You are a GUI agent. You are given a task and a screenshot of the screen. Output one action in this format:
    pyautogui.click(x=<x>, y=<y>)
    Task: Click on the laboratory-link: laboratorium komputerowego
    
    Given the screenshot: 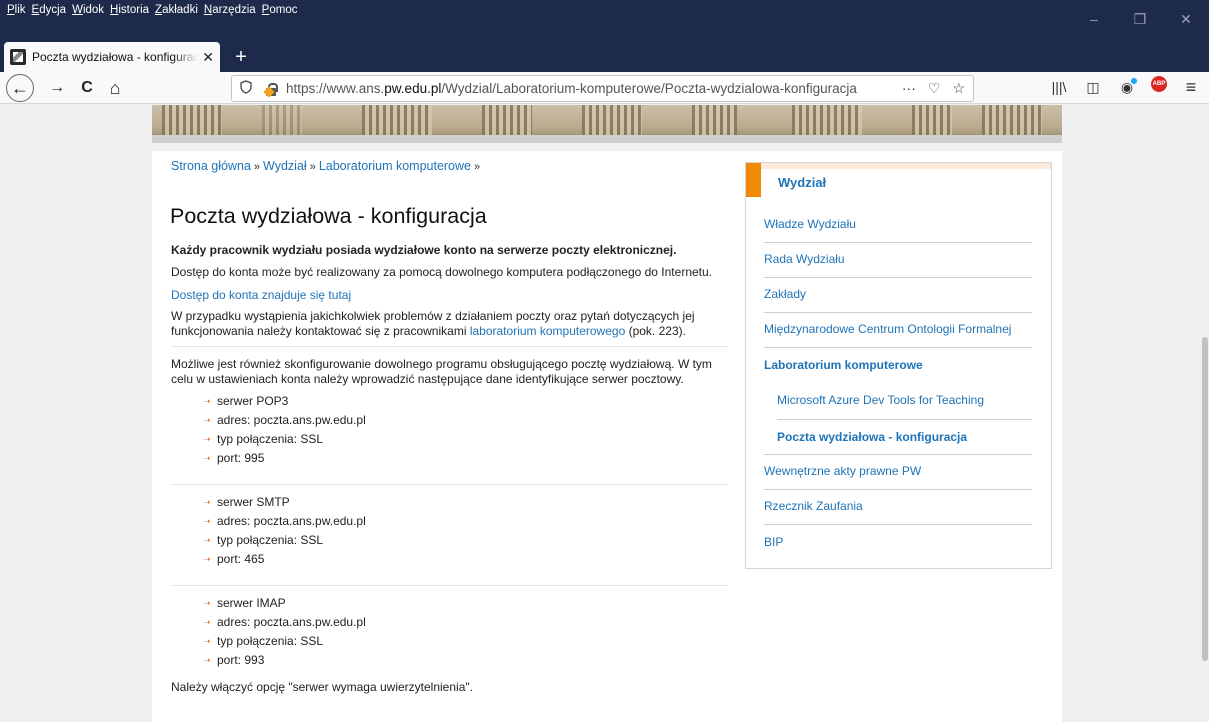 What is the action you would take?
    pyautogui.click(x=547, y=331)
    